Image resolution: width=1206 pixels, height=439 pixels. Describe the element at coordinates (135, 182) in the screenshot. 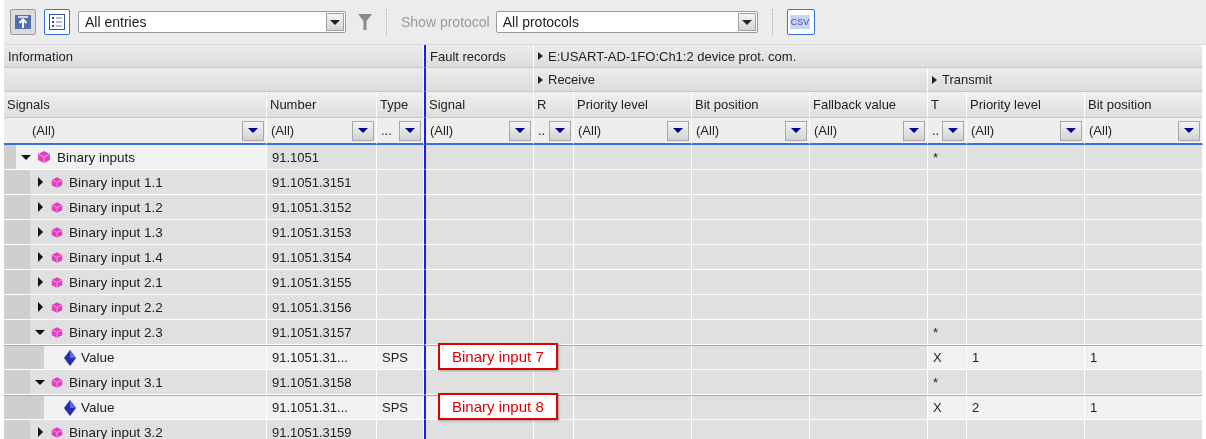

I see `tree-item: Binary input 1.1` at that location.